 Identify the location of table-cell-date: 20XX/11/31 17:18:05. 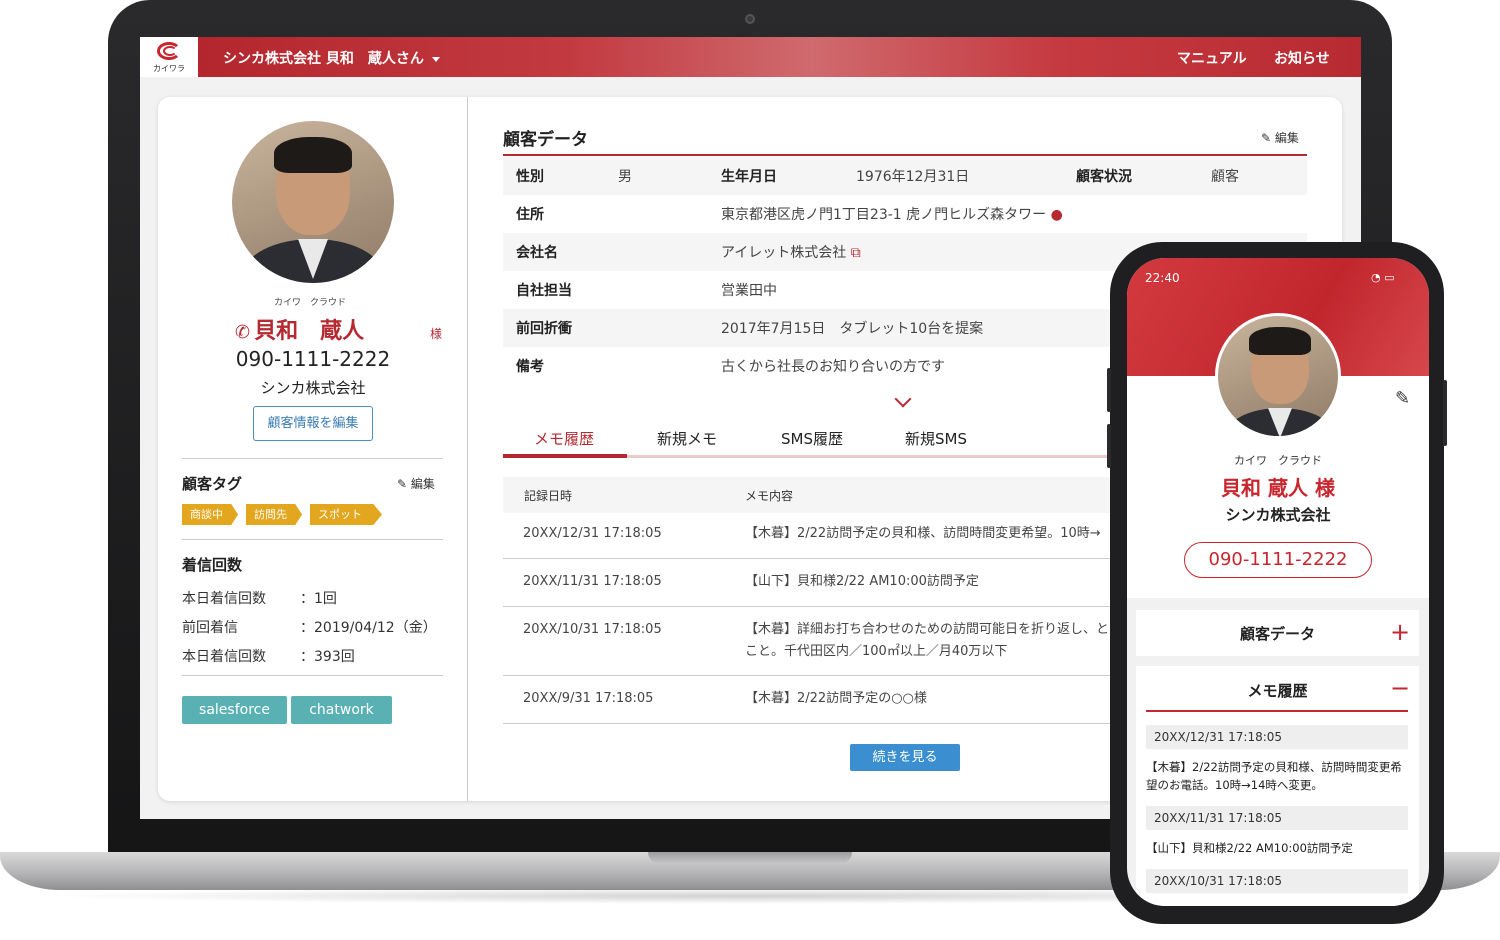
(592, 581).